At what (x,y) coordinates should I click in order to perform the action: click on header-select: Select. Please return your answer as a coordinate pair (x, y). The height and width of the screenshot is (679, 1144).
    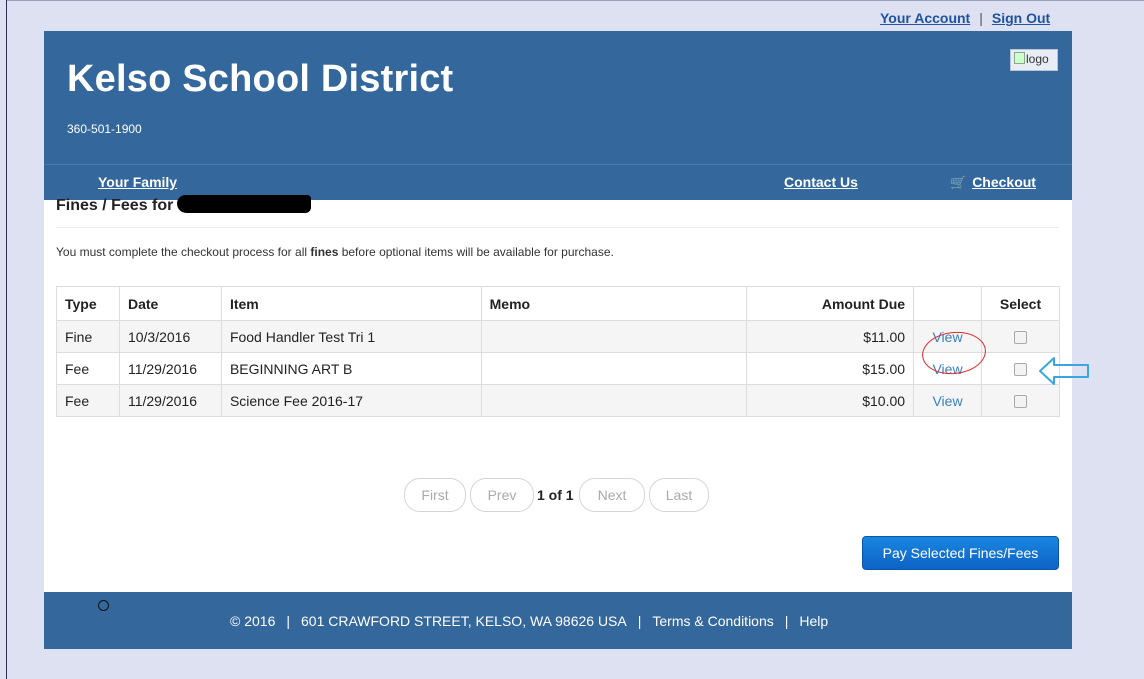
    Looking at the image, I should click on (1020, 303).